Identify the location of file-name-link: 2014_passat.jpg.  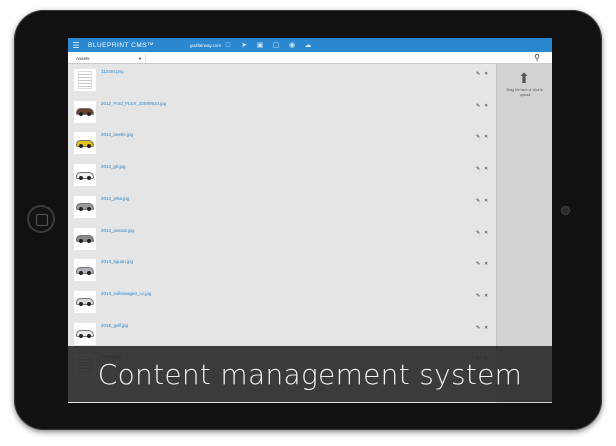
(117, 230).